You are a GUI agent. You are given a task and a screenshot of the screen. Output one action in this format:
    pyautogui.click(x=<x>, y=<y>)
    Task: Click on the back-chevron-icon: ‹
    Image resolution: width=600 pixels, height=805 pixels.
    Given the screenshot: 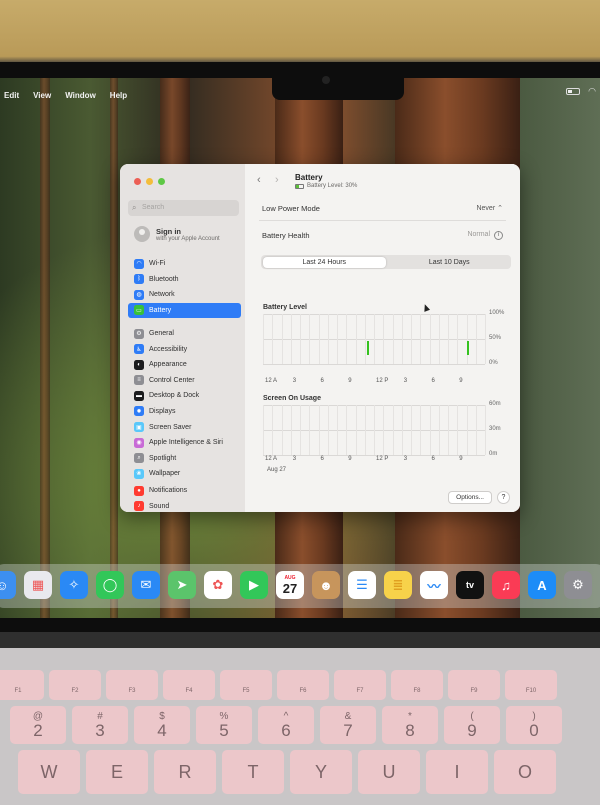 What is the action you would take?
    pyautogui.click(x=259, y=180)
    